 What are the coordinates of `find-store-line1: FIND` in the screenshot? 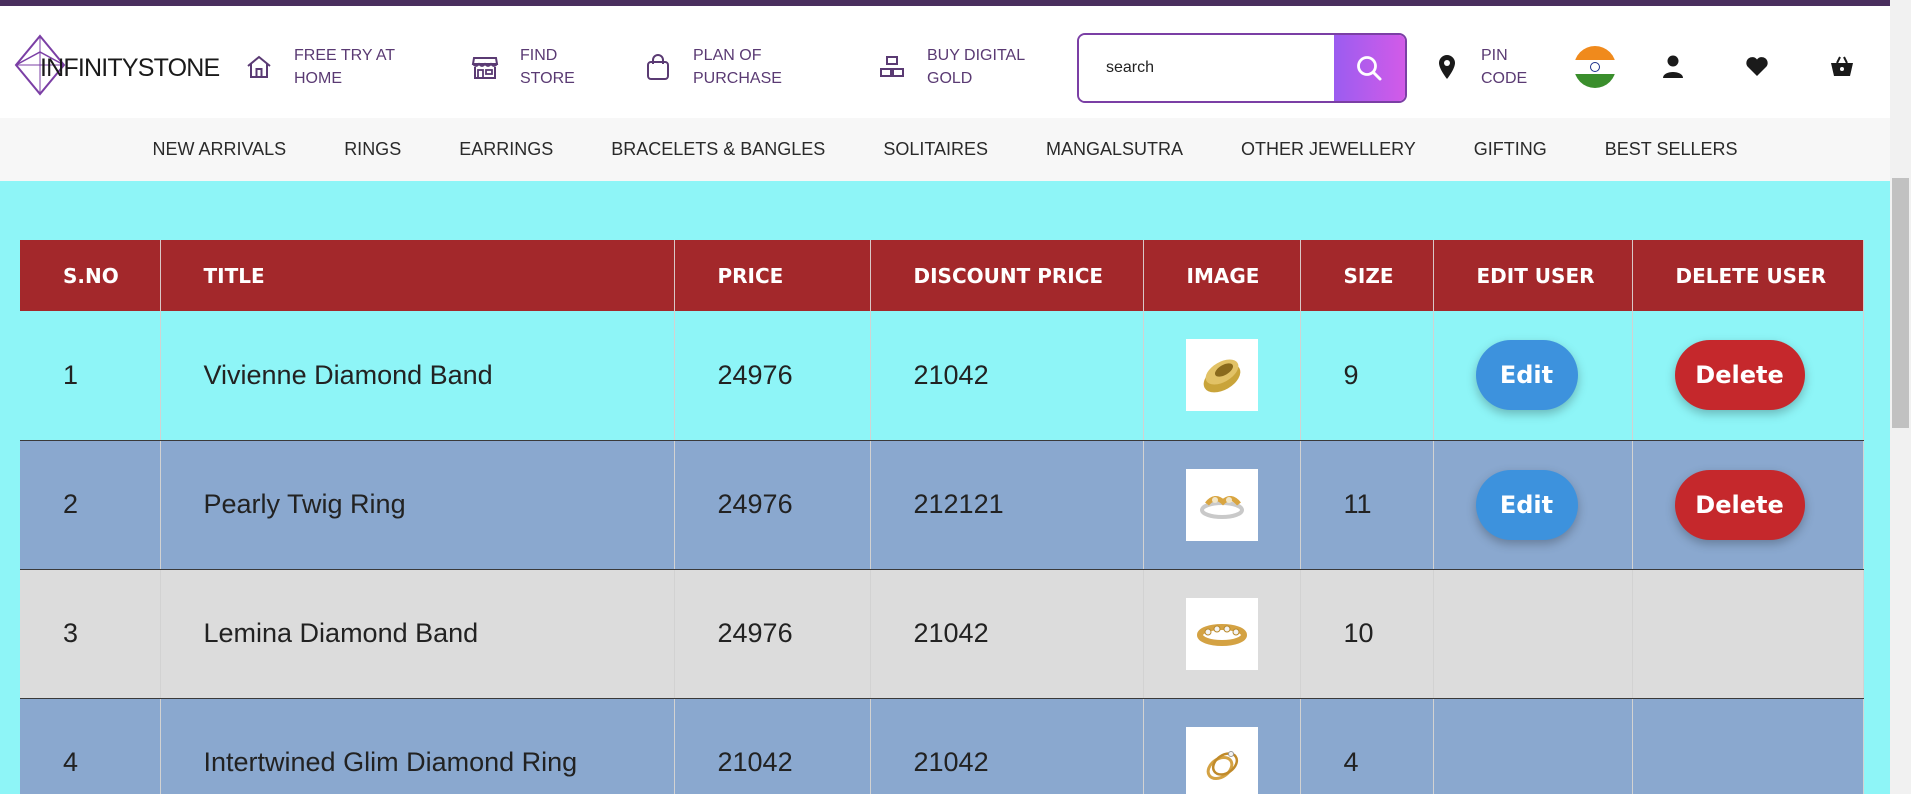 It's located at (539, 55).